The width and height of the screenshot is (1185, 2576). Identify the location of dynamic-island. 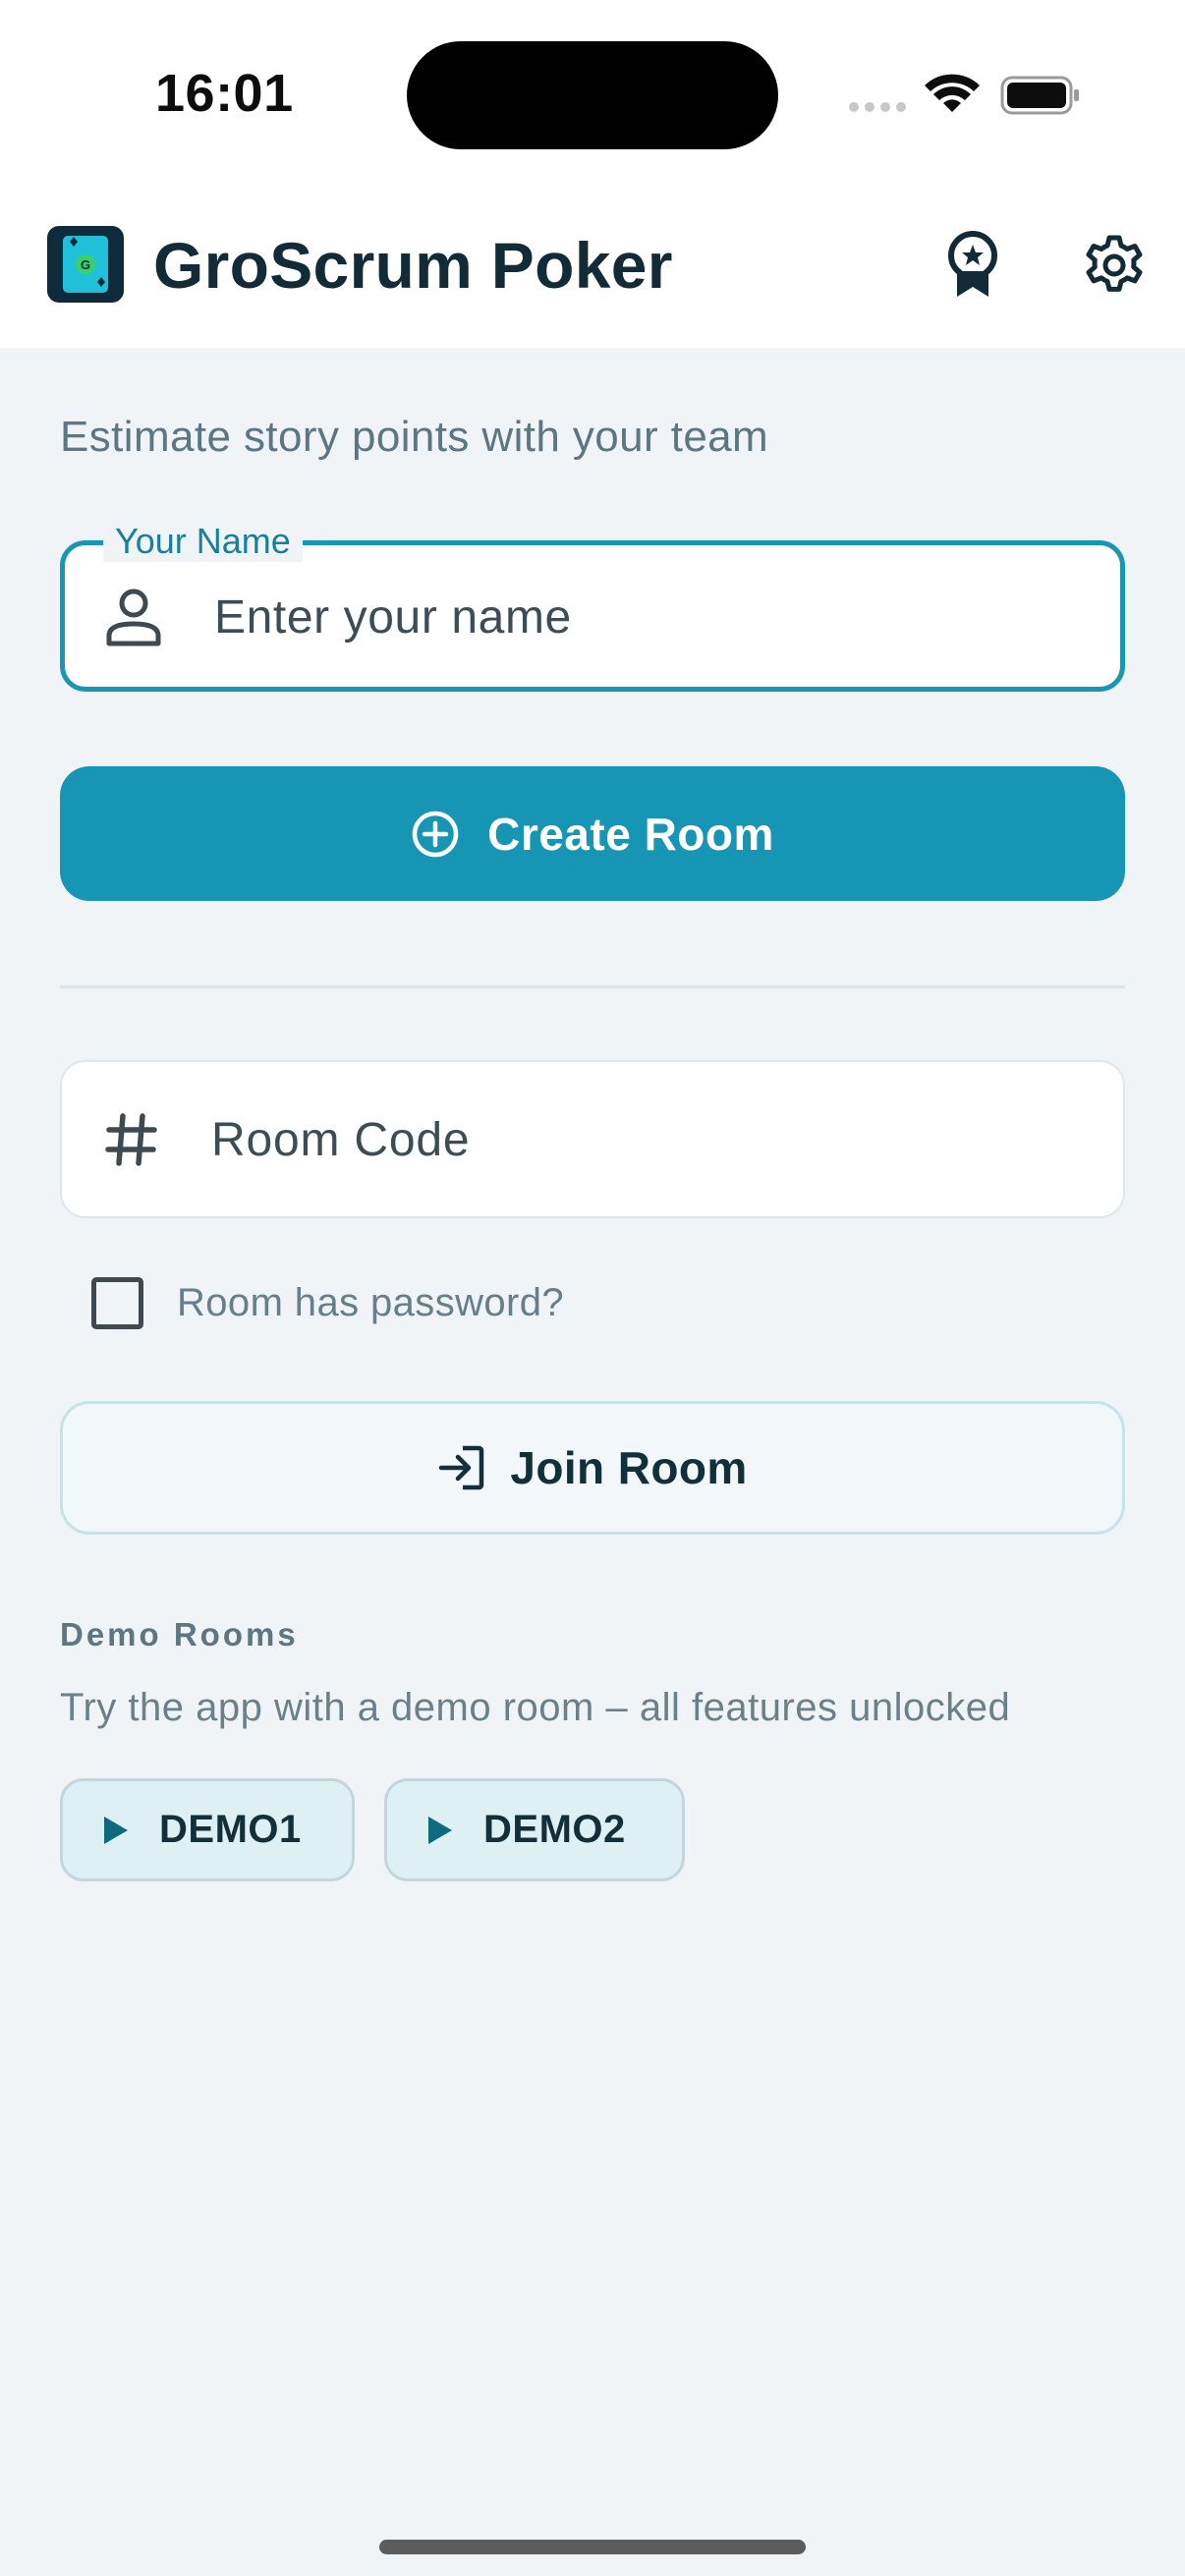
(592, 95).